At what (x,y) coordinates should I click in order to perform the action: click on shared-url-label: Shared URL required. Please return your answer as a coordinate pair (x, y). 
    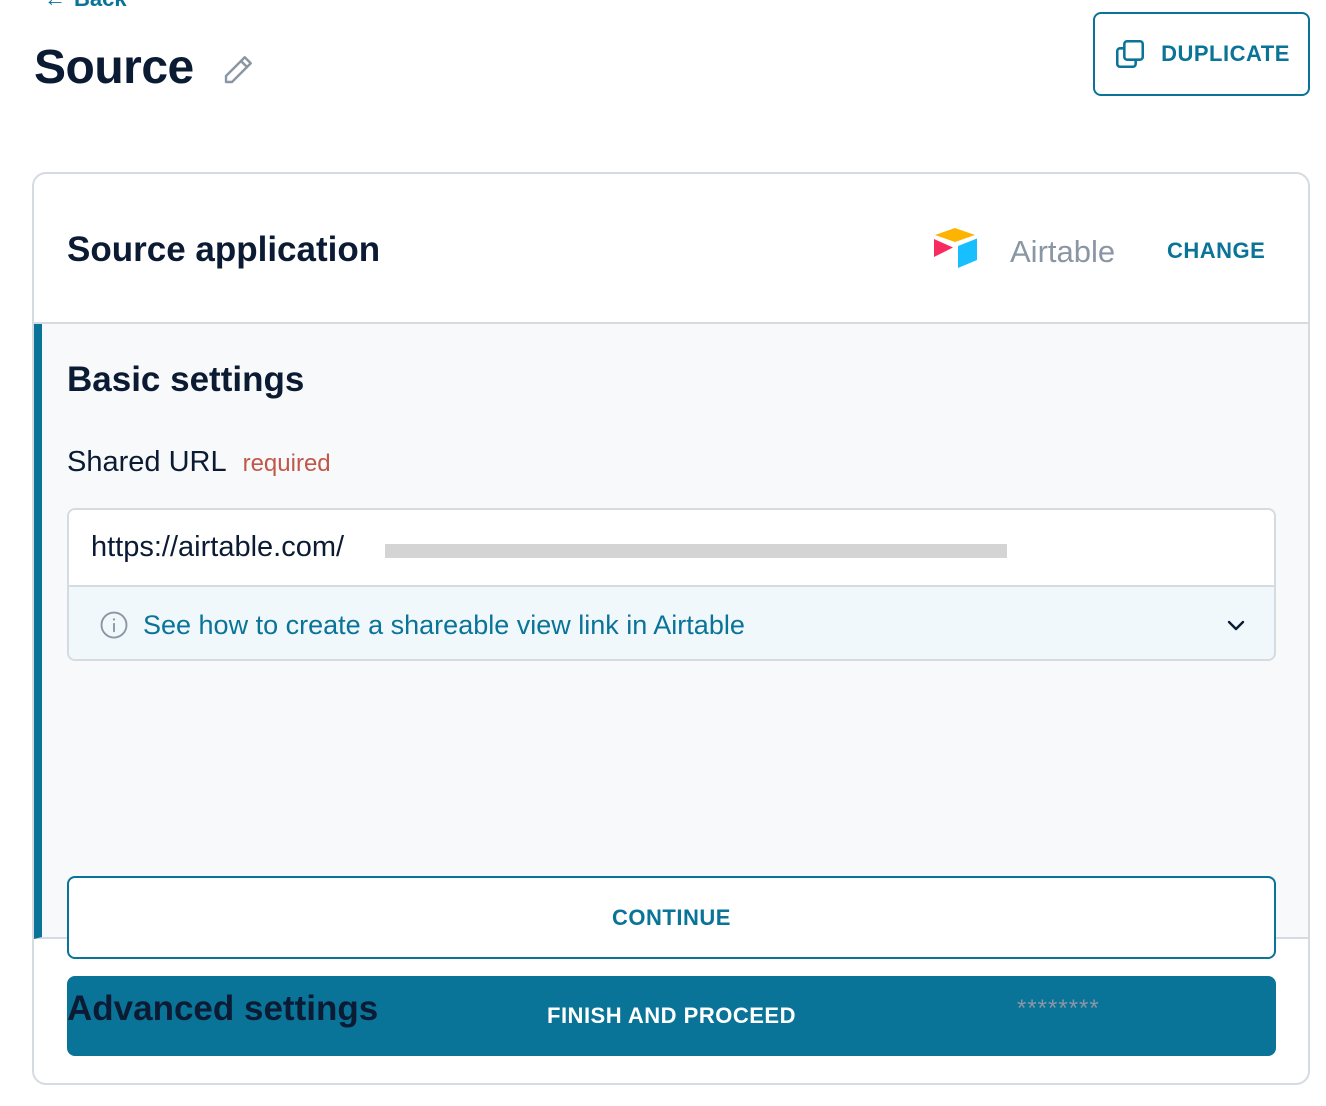
    Looking at the image, I should click on (199, 462).